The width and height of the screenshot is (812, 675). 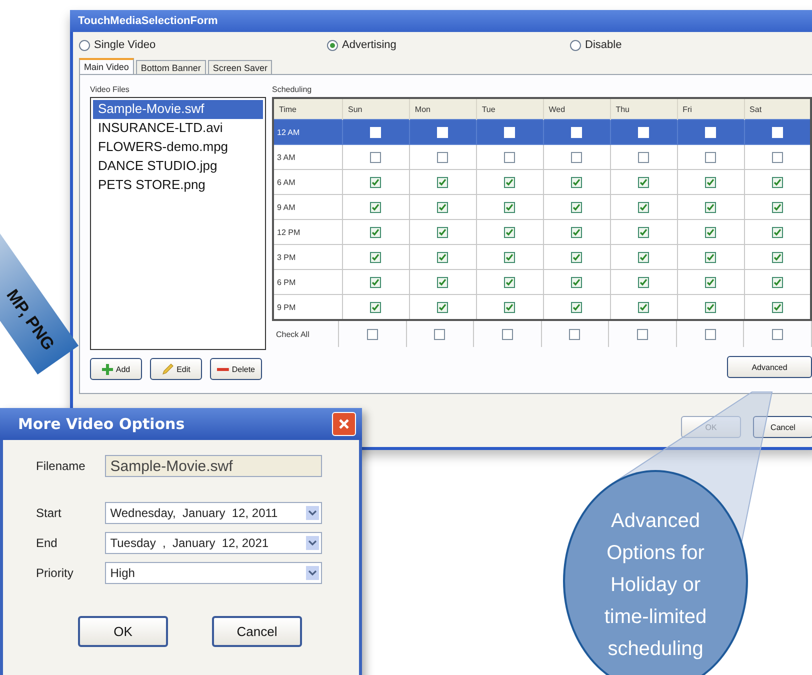 I want to click on tab: Screen Saver, so click(x=240, y=67).